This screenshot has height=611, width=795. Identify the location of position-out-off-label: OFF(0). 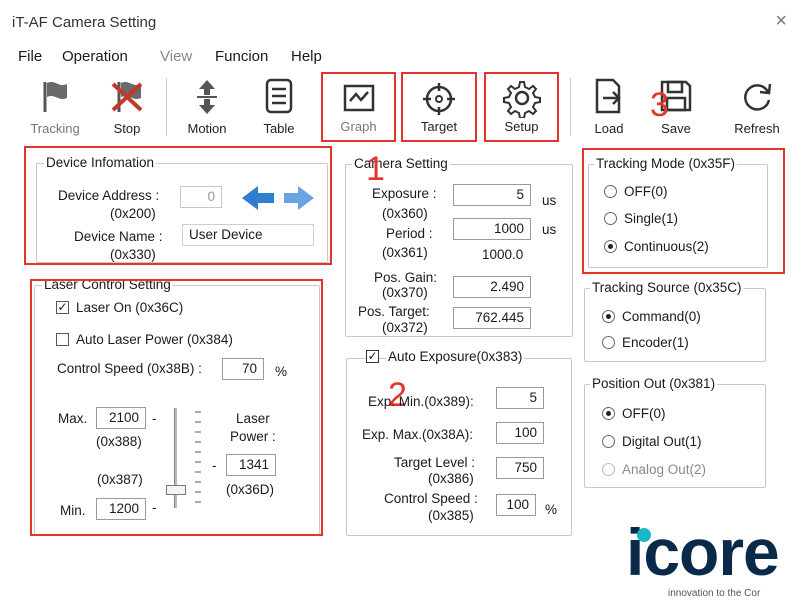
(644, 413).